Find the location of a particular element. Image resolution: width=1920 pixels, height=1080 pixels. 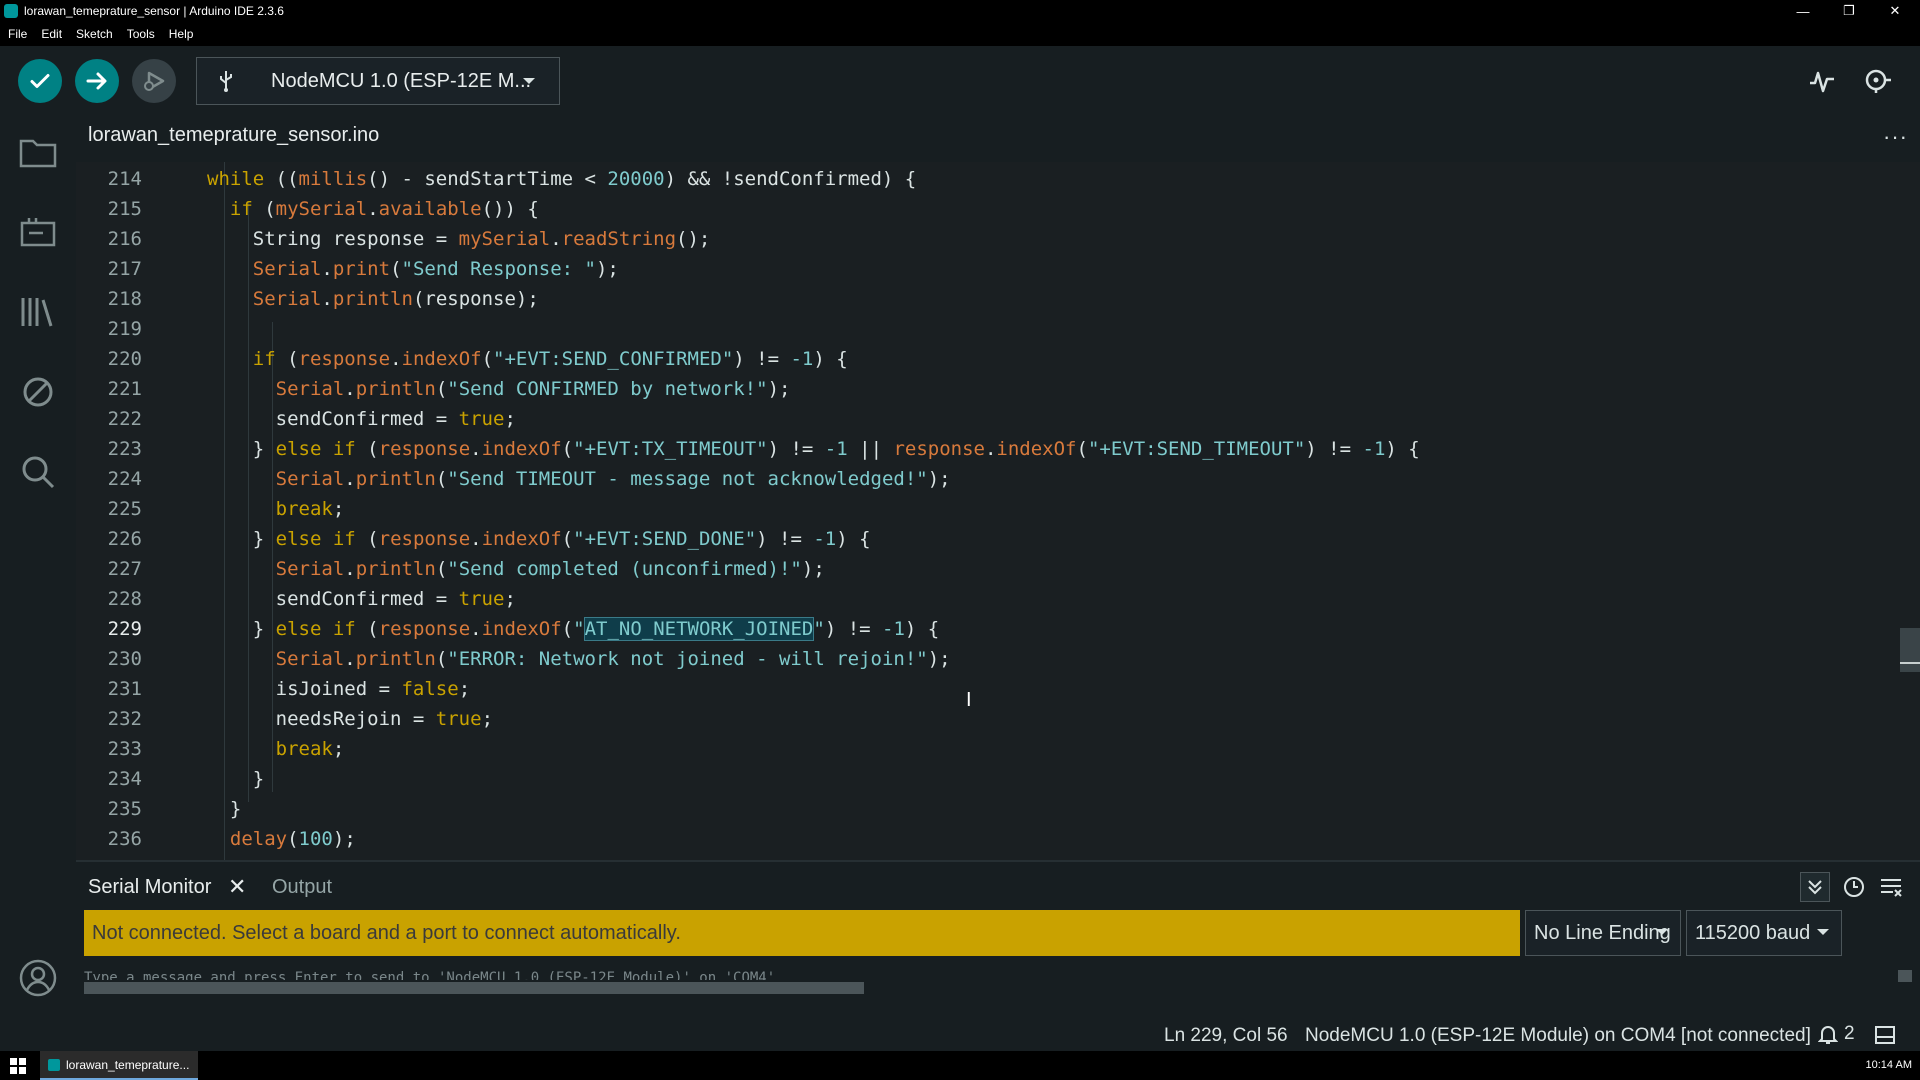

sketchbook-button is located at coordinates (38, 152).